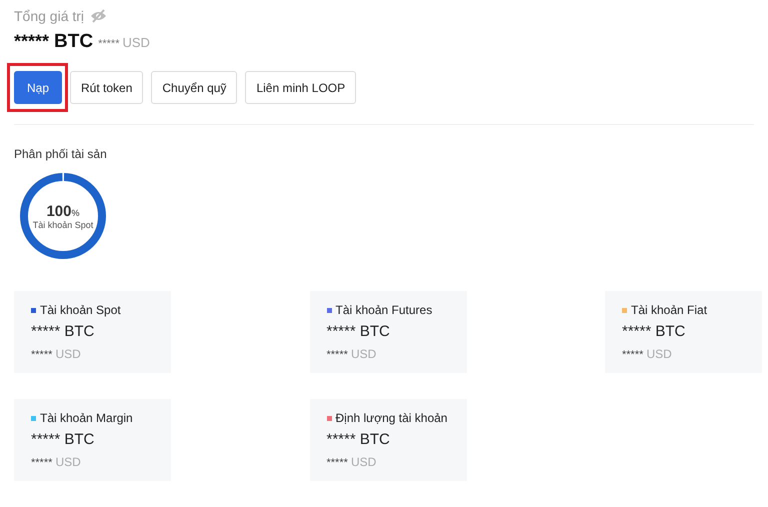 The image size is (768, 507). I want to click on hidden-eye-icon, so click(99, 16).